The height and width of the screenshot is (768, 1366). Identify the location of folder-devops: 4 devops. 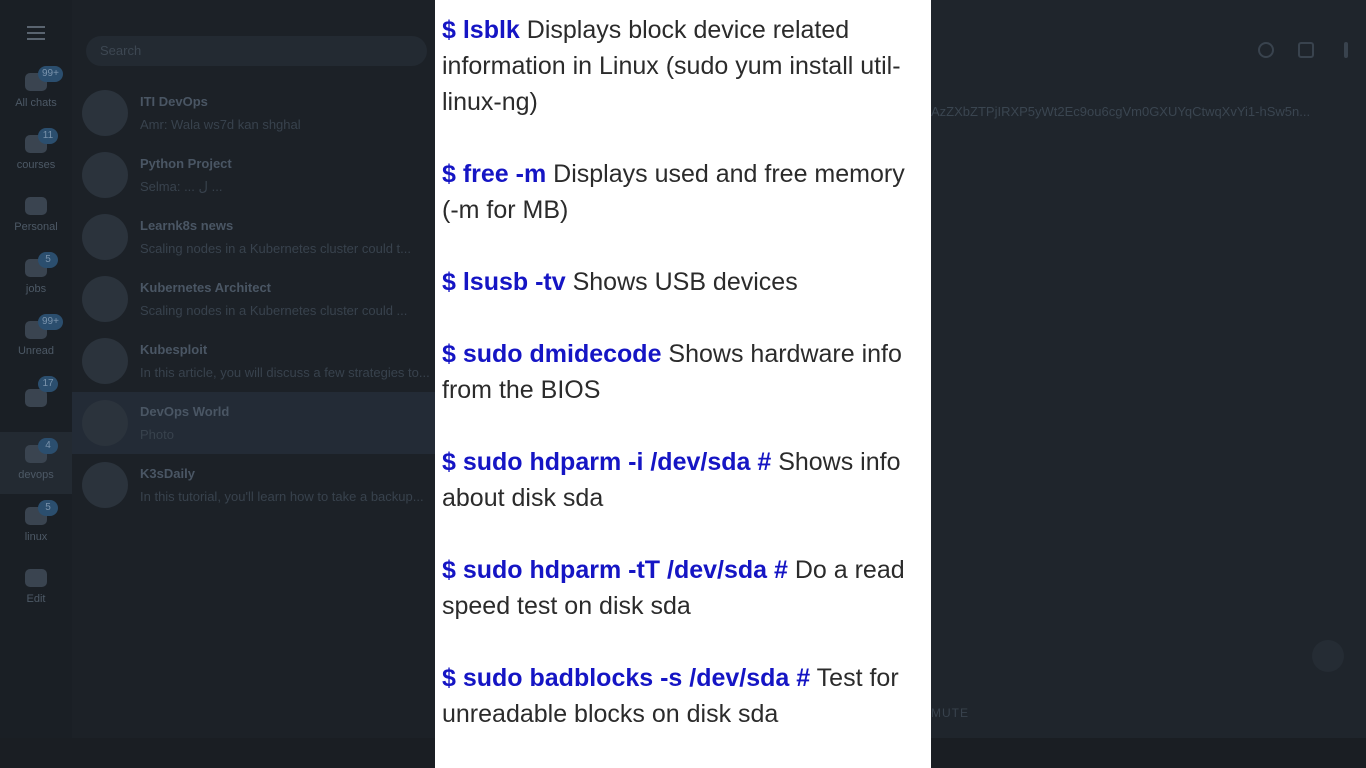
(36, 463).